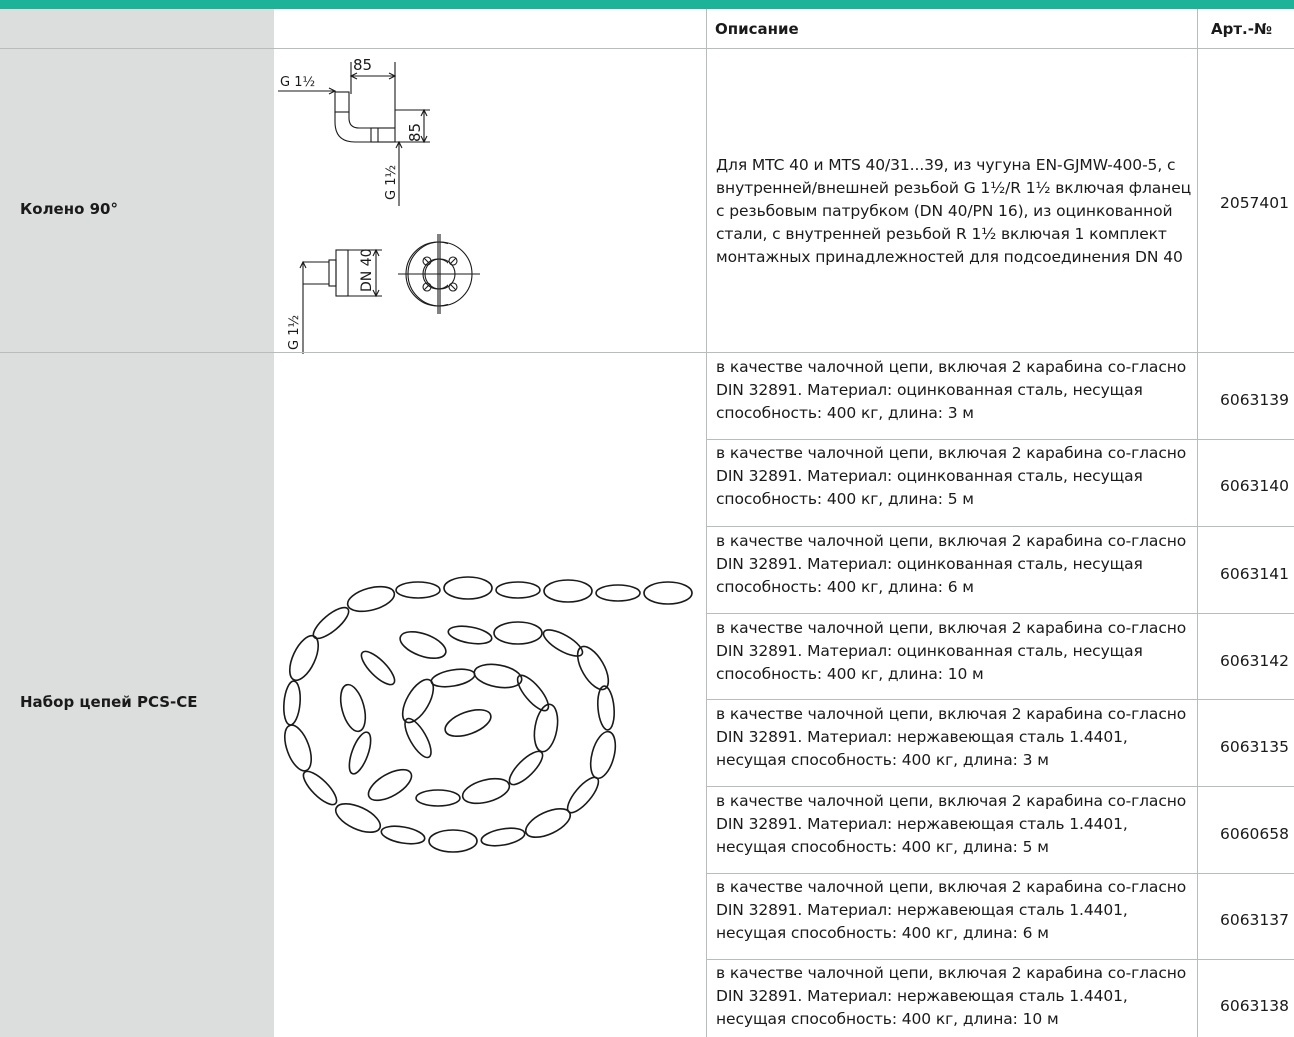 The height and width of the screenshot is (1037, 1294). Describe the element at coordinates (109, 702) in the screenshot. I see `product-name-chain-set: Набор цепей PCS-CE` at that location.